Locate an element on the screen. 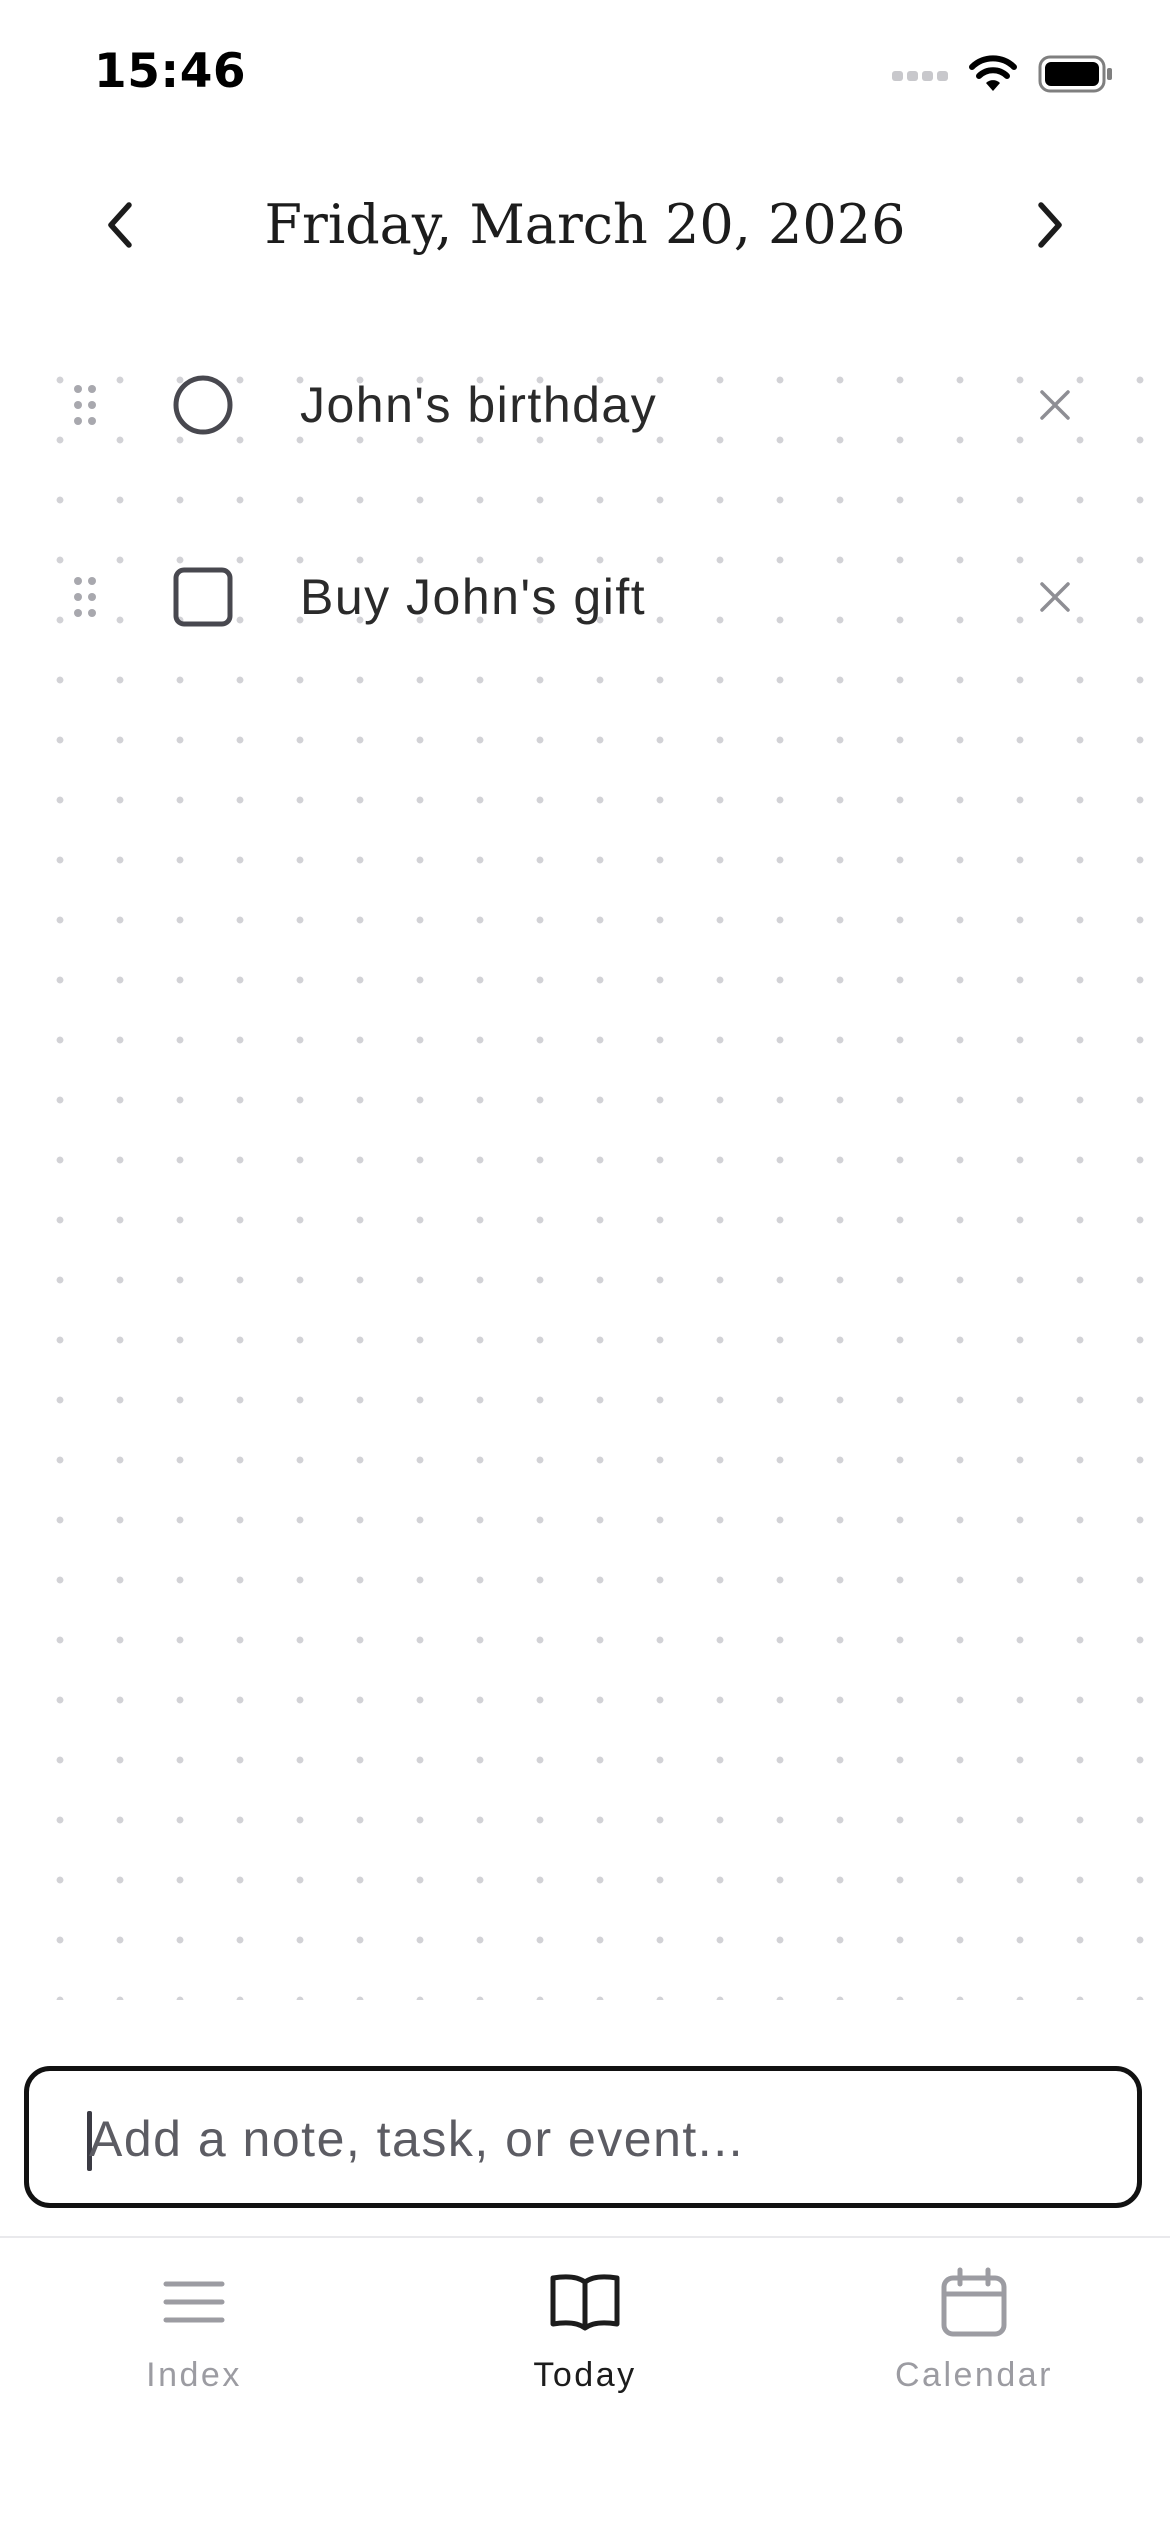 This screenshot has width=1170, height=2534. cellular-signal-icon is located at coordinates (920, 76).